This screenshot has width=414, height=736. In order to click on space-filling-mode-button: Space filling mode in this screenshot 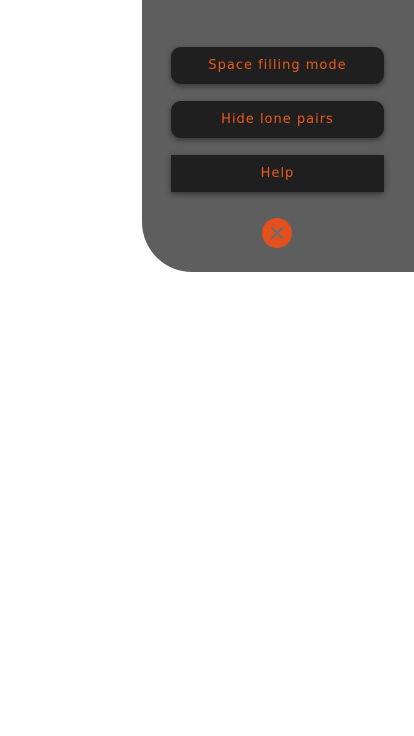, I will do `click(277, 65)`.